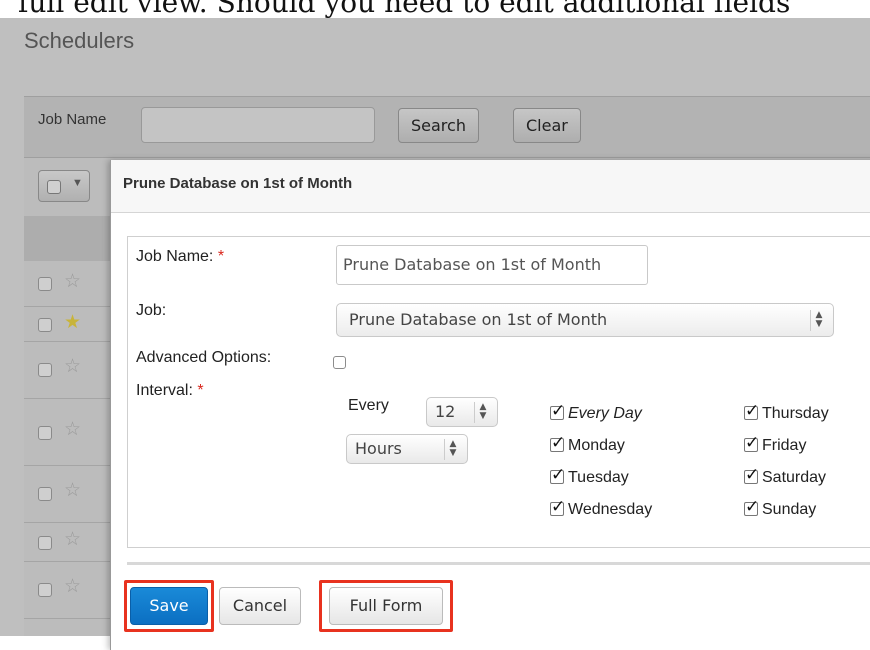  I want to click on interval-unit-select: Hours ▲ ▼, so click(407, 449).